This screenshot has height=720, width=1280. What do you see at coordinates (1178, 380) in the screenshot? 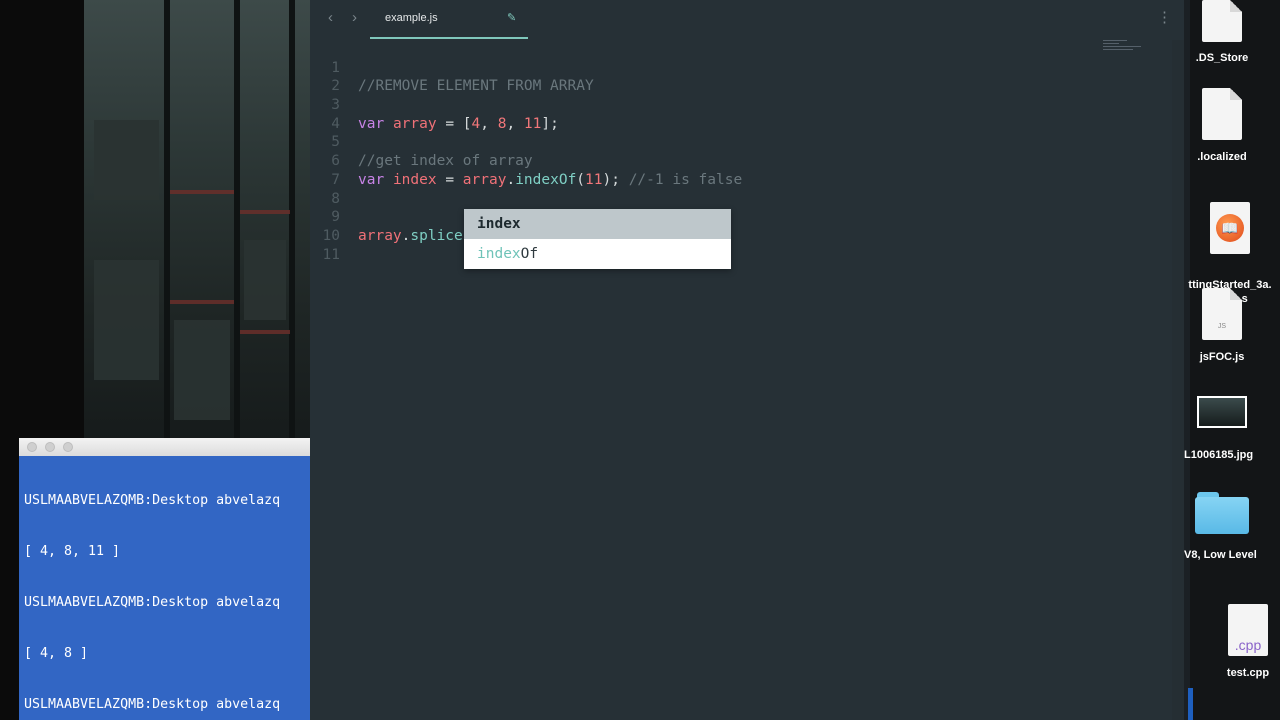
I see `scrollbar` at bounding box center [1178, 380].